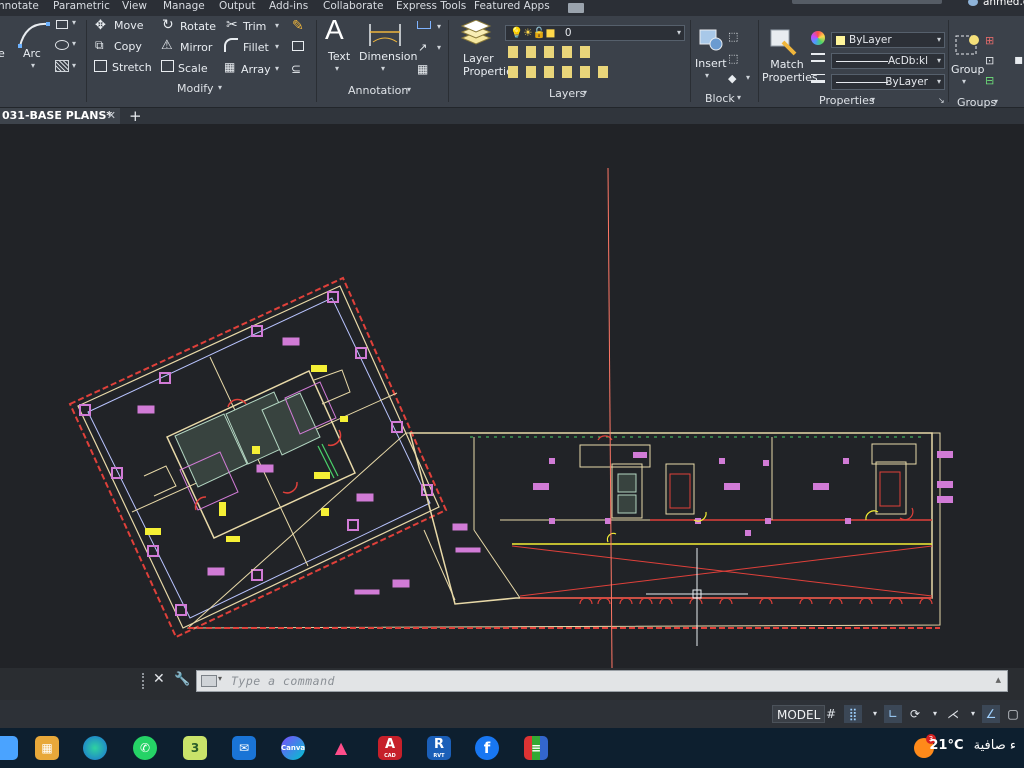  Describe the element at coordinates (353, 6) in the screenshot. I see `tab-collaborate: Collaborate` at that location.